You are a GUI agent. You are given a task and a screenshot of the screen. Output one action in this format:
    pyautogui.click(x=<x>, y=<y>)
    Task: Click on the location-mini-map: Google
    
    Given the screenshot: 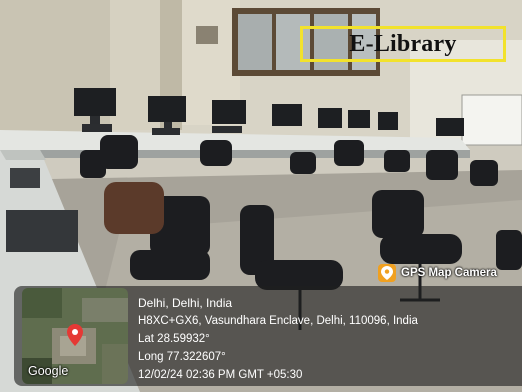 What is the action you would take?
    pyautogui.click(x=75, y=336)
    